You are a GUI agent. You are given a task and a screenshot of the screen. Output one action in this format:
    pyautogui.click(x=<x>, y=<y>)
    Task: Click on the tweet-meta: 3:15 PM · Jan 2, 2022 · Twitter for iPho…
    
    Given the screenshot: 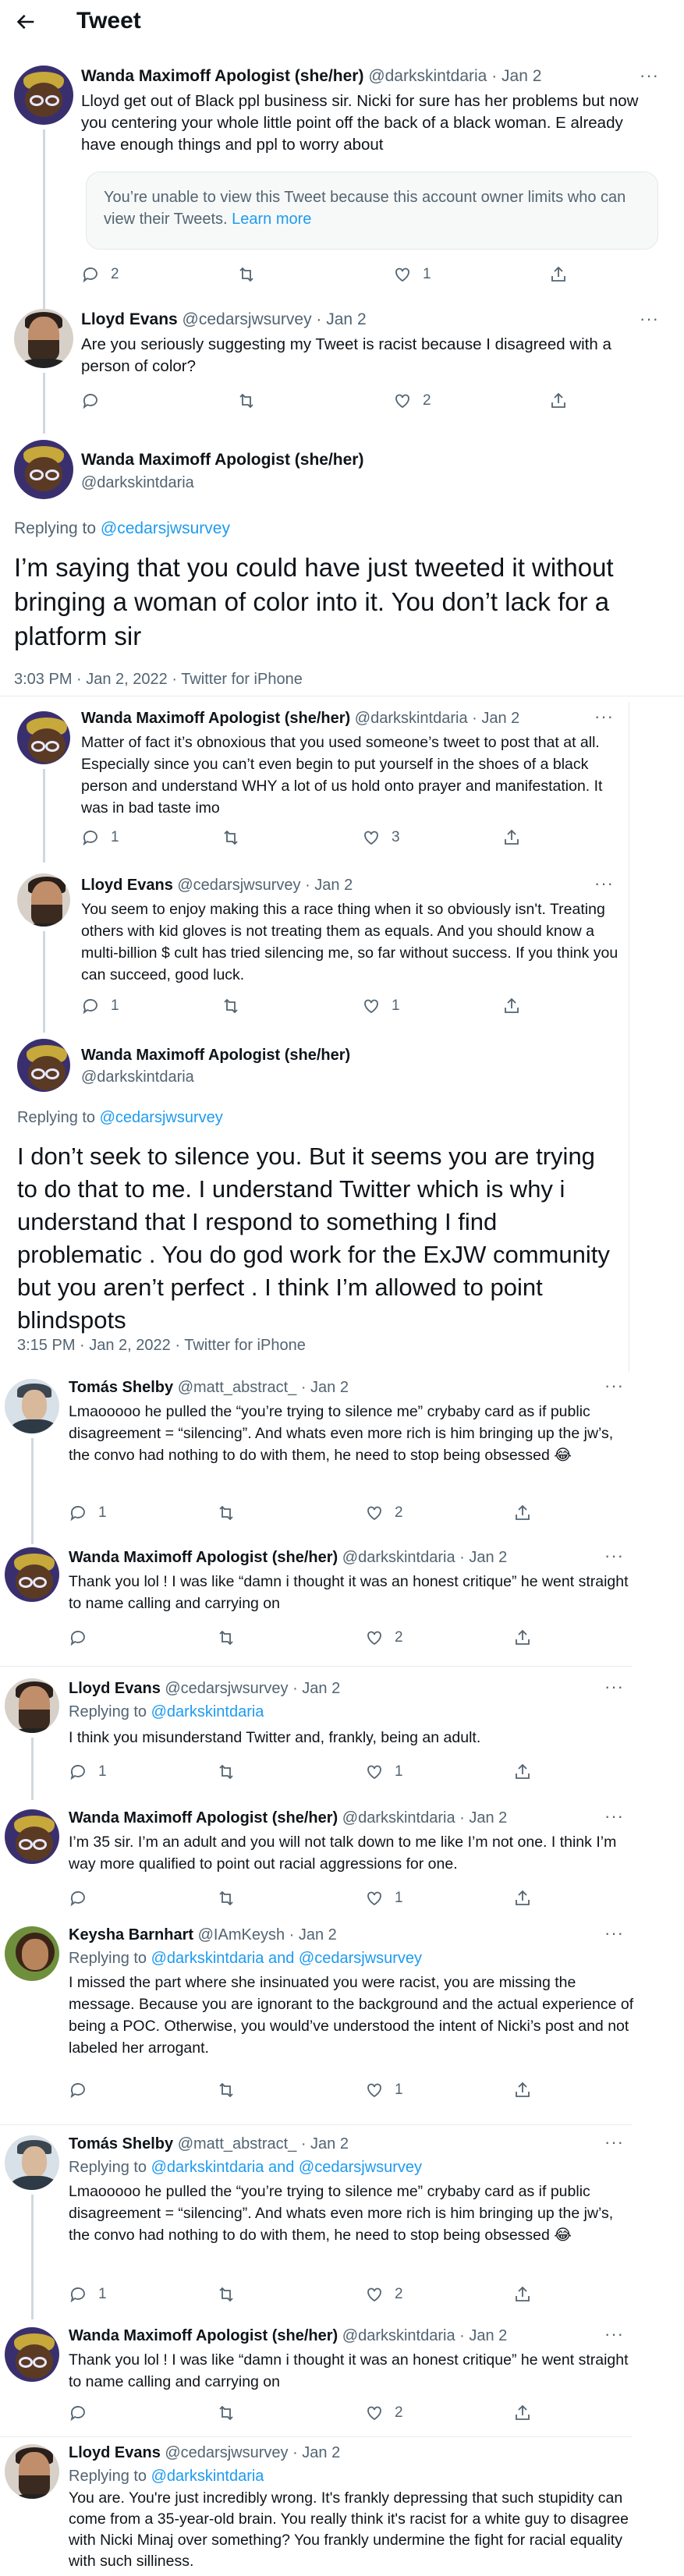 What is the action you would take?
    pyautogui.click(x=162, y=1346)
    